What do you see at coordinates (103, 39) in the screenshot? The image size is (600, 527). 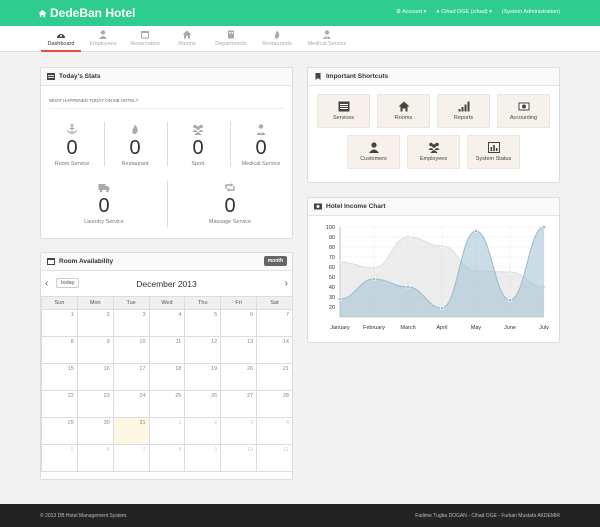 I see `nav-employees: Employees` at bounding box center [103, 39].